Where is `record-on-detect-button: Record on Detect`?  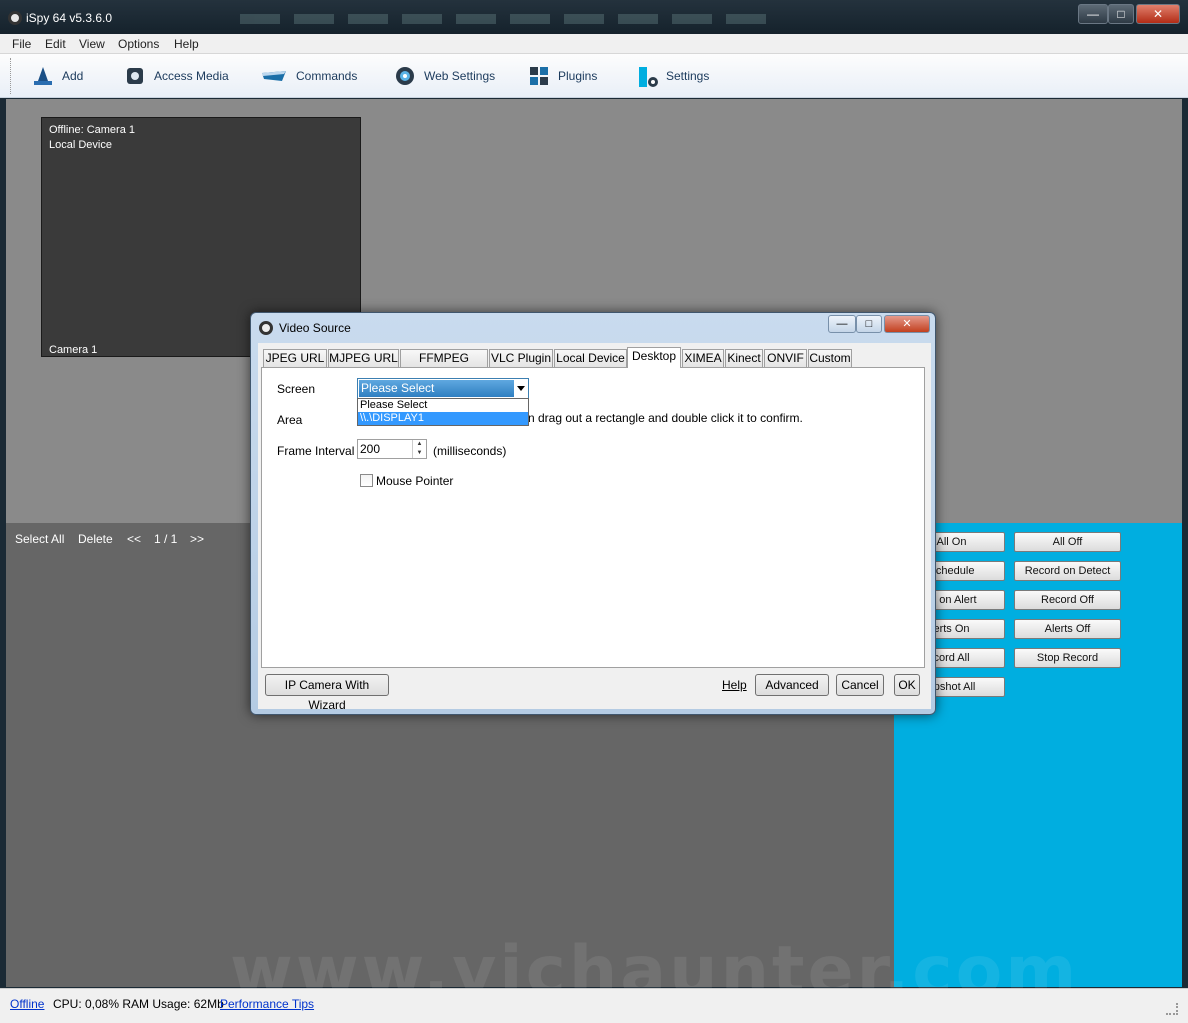 record-on-detect-button: Record on Detect is located at coordinates (1067, 571).